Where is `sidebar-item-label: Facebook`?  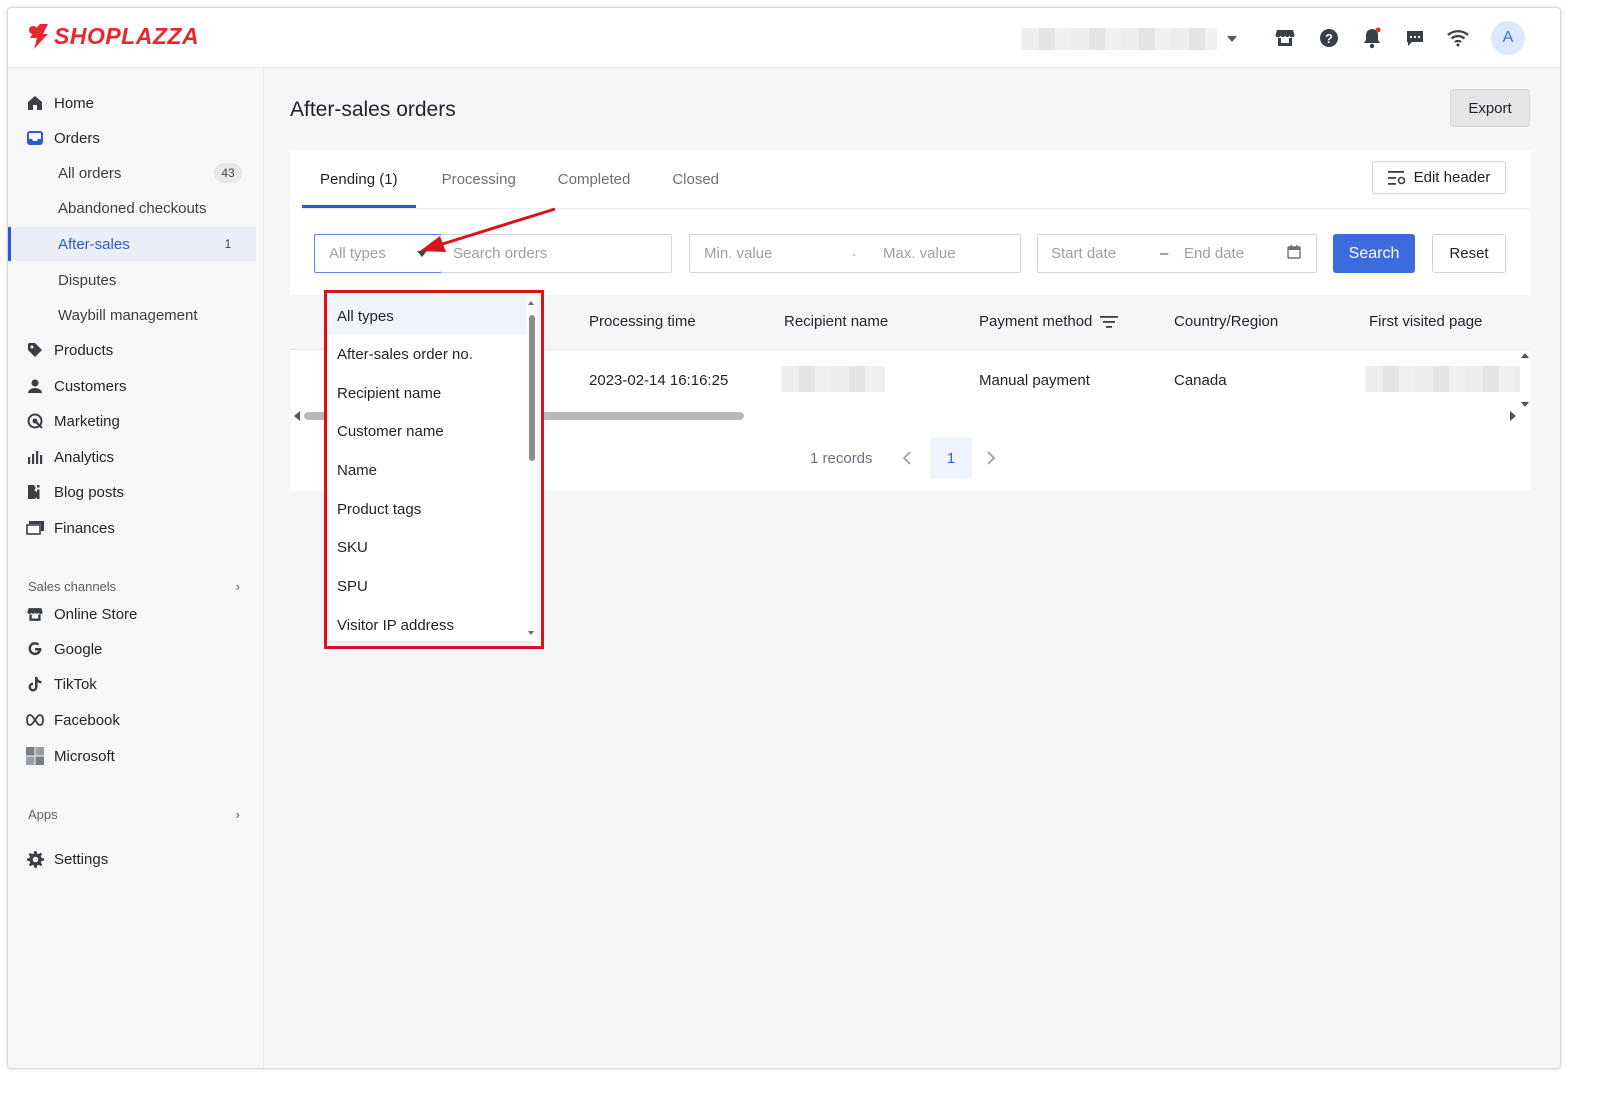
sidebar-item-label: Facebook is located at coordinates (87, 720).